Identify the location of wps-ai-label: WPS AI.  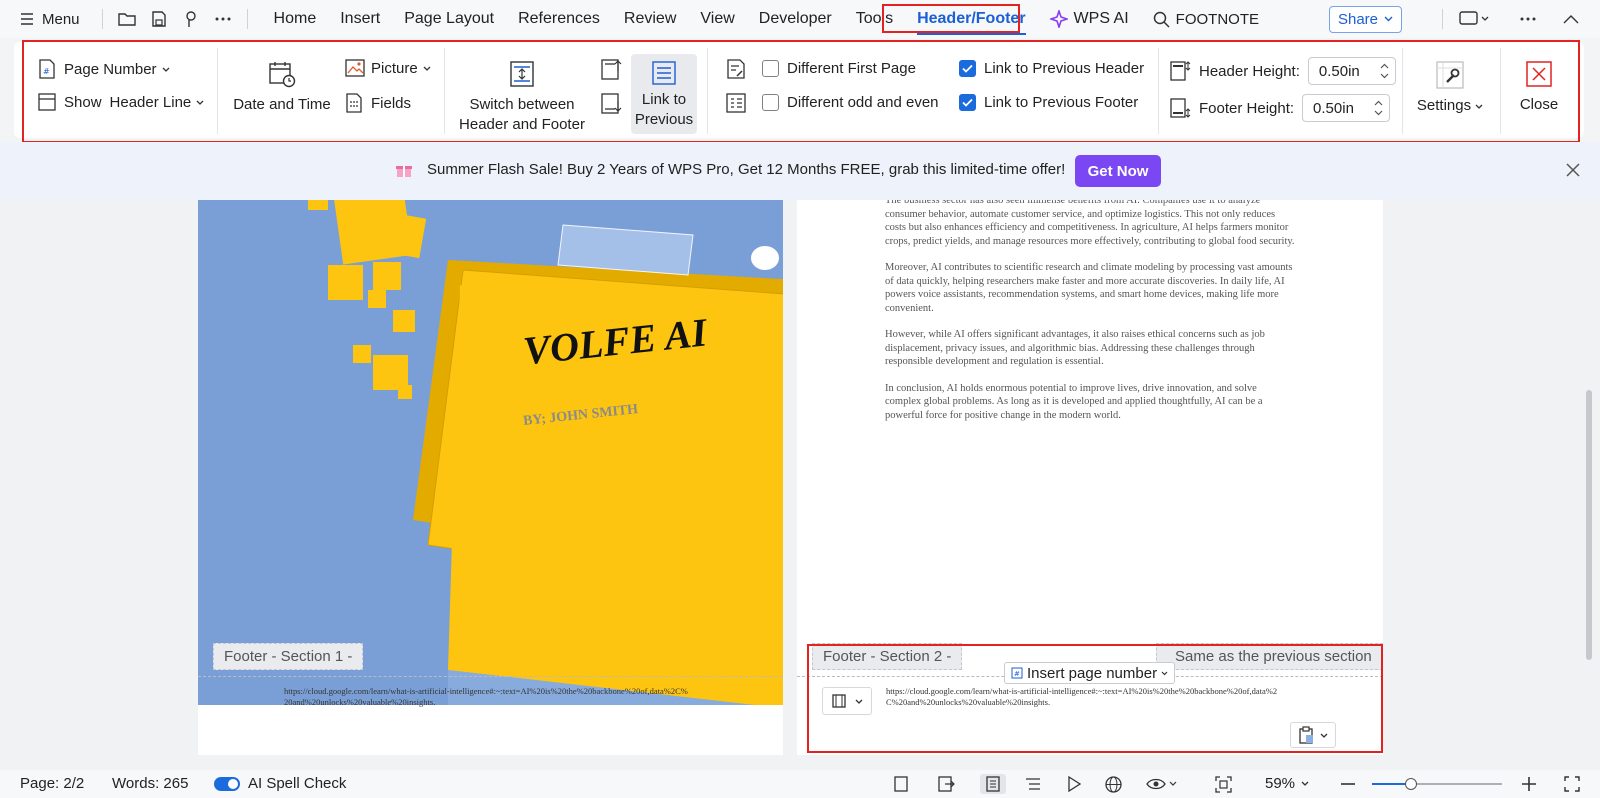
(1101, 18).